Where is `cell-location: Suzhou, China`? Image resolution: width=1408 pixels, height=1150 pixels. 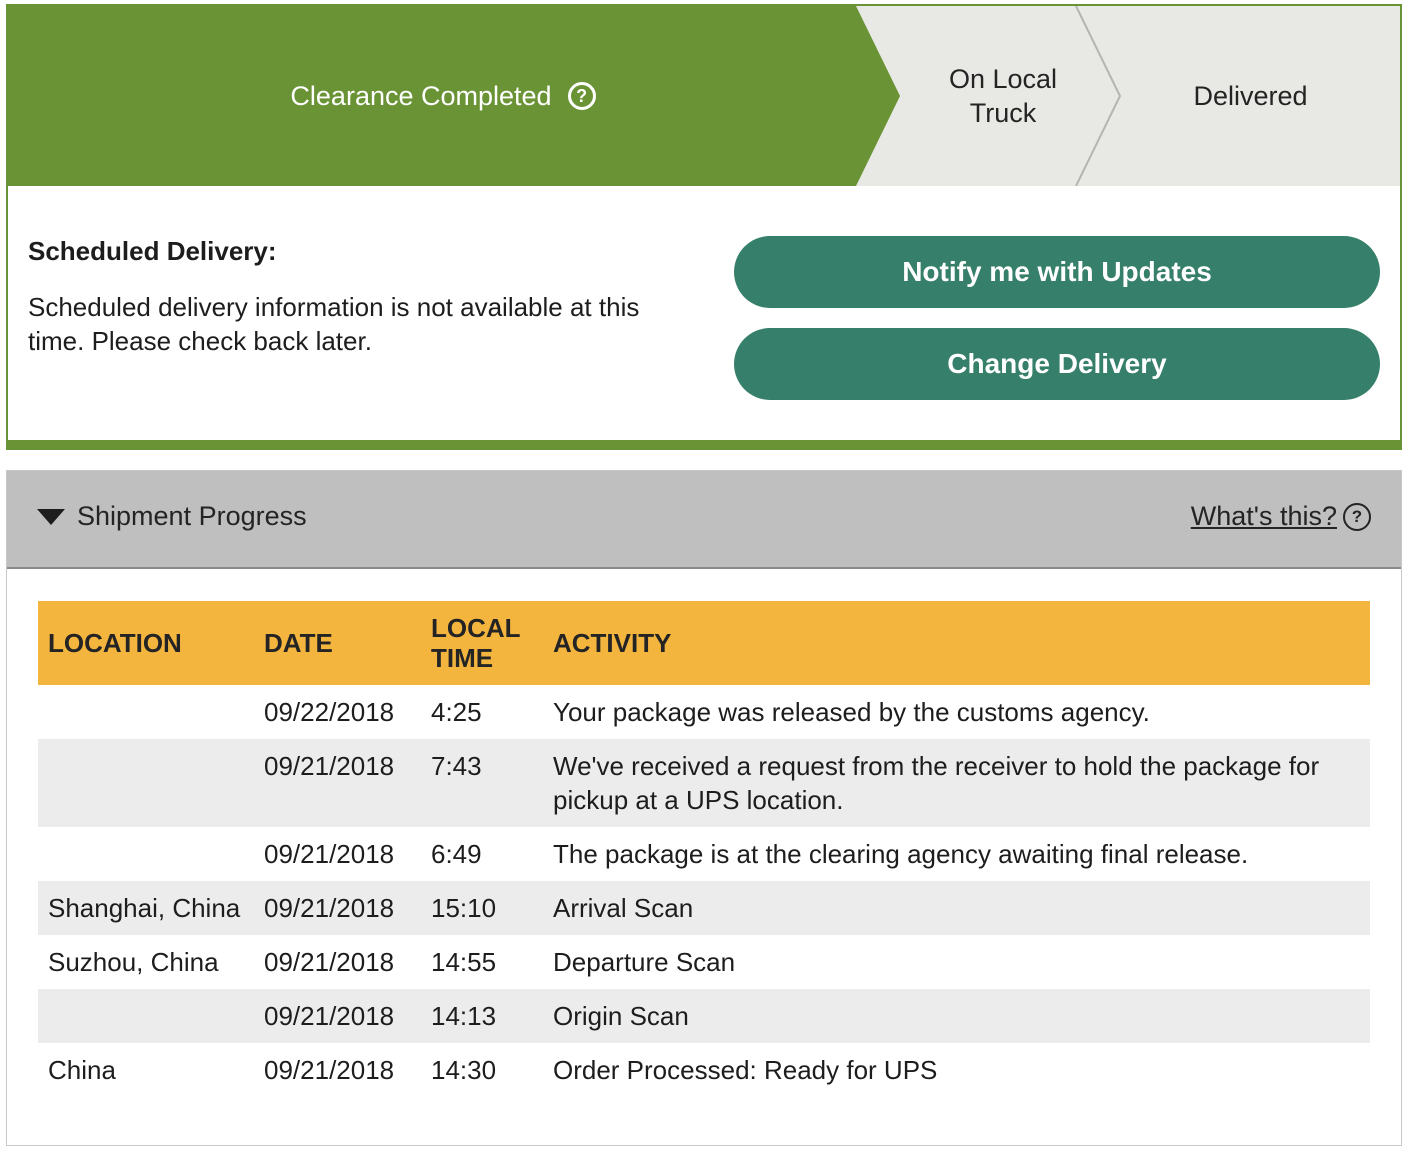 cell-location: Suzhou, China is located at coordinates (133, 962).